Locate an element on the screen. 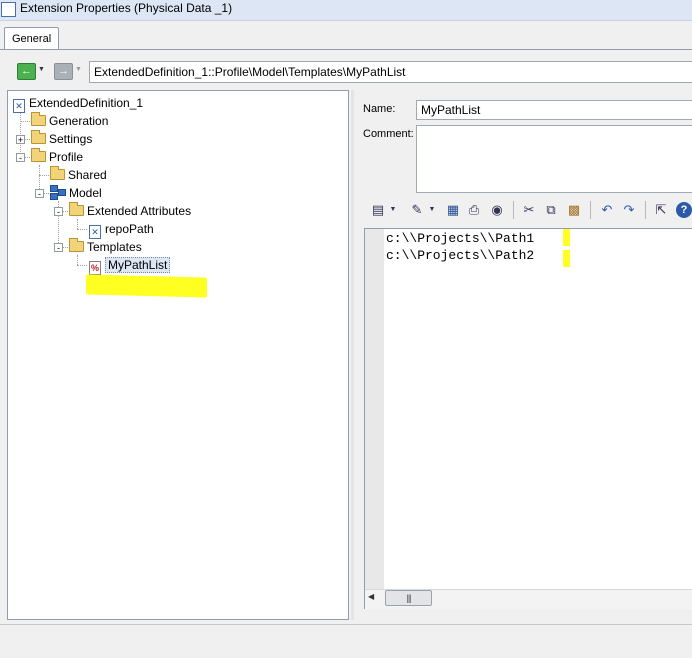 The image size is (692, 658). cut-icon: ✂ is located at coordinates (529, 210).